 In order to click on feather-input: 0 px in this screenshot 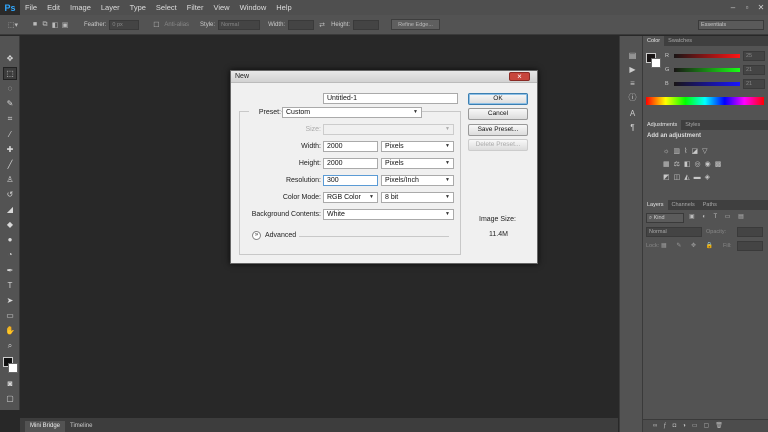, I will do `click(124, 24)`.